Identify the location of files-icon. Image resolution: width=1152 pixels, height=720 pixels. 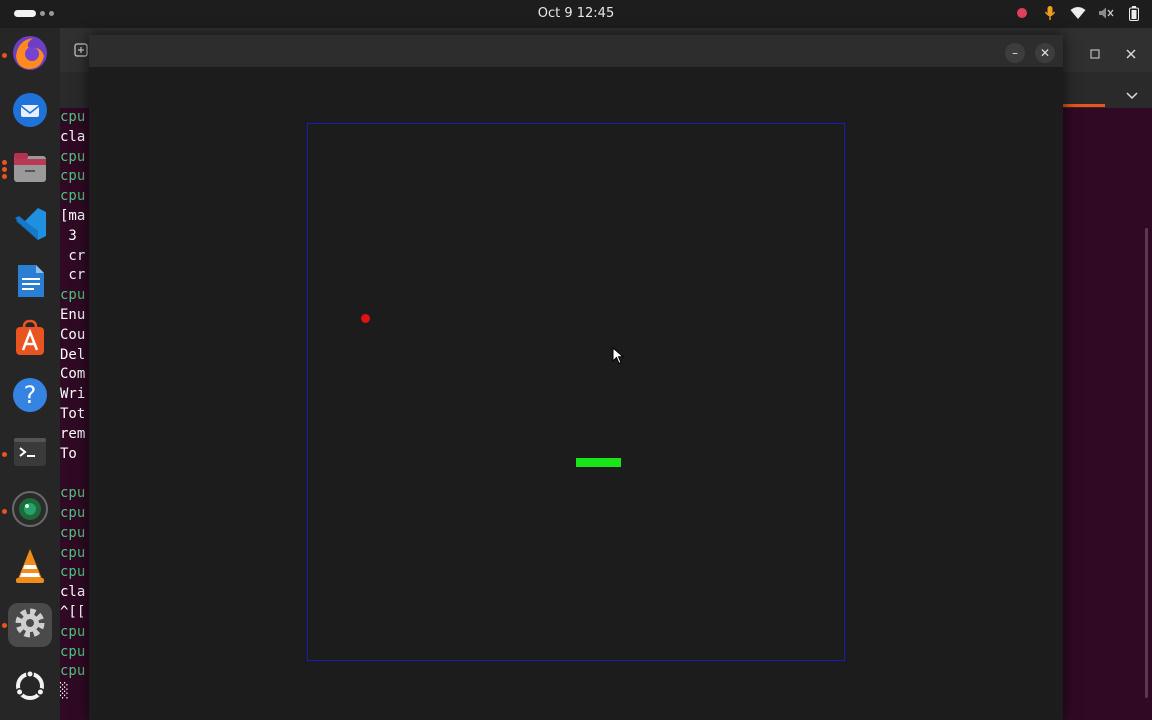
(30, 169).